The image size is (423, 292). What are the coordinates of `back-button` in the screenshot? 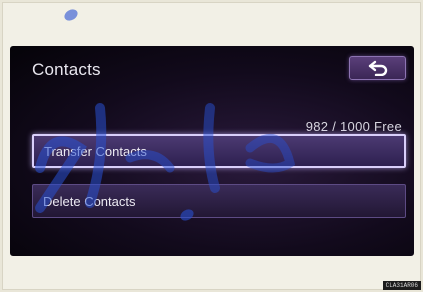 It's located at (377, 68).